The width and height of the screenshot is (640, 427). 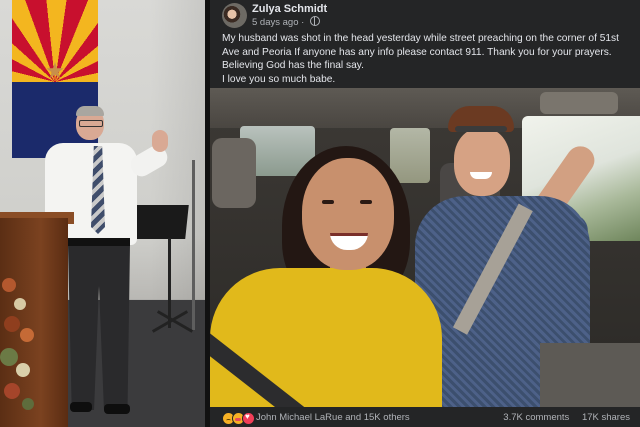 I want to click on author-name: Zulya Schmidt, so click(x=289, y=9).